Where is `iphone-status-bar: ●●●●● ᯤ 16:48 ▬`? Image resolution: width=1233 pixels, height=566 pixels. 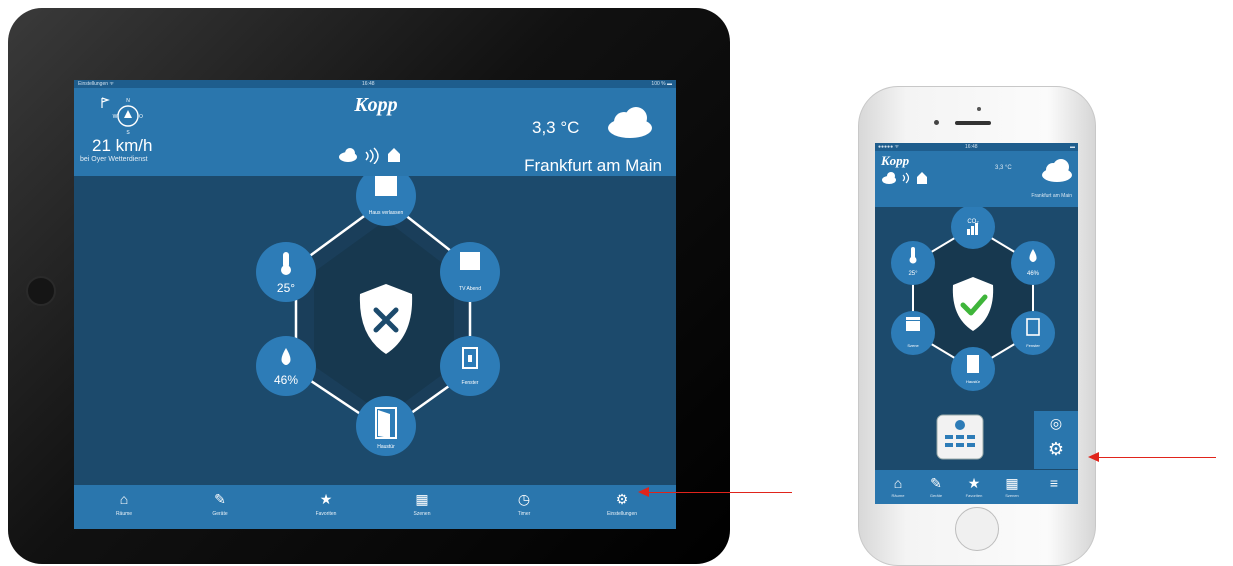
iphone-status-bar: ●●●●● ᯤ 16:48 ▬ is located at coordinates (976, 147).